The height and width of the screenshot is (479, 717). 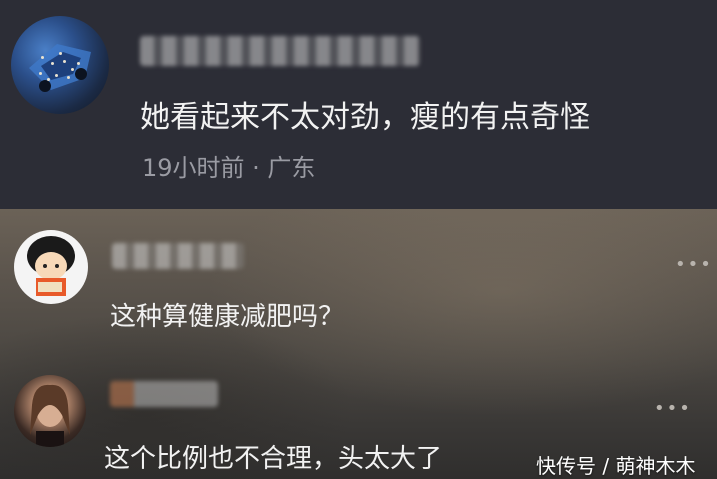 What do you see at coordinates (227, 317) in the screenshot?
I see `comment-text: 这种算健康减肥吗？` at bounding box center [227, 317].